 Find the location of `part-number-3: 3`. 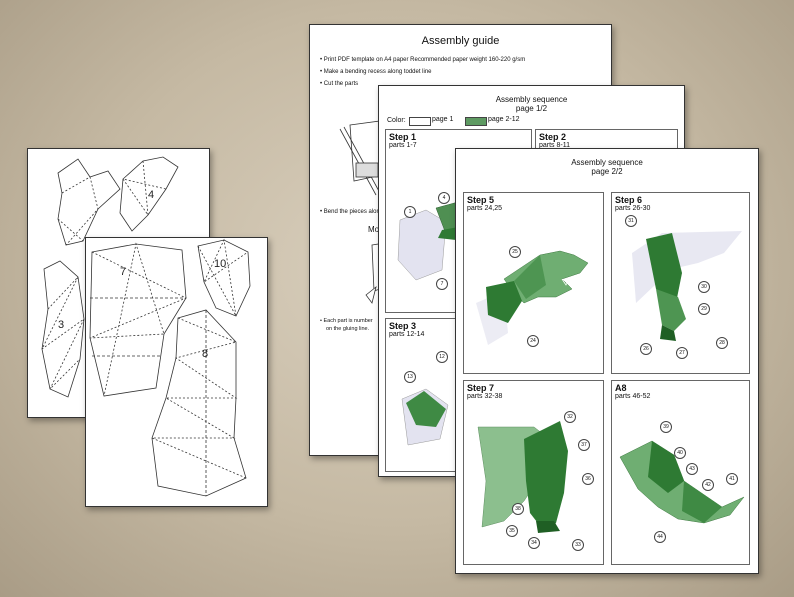

part-number-3: 3 is located at coordinates (61, 325).